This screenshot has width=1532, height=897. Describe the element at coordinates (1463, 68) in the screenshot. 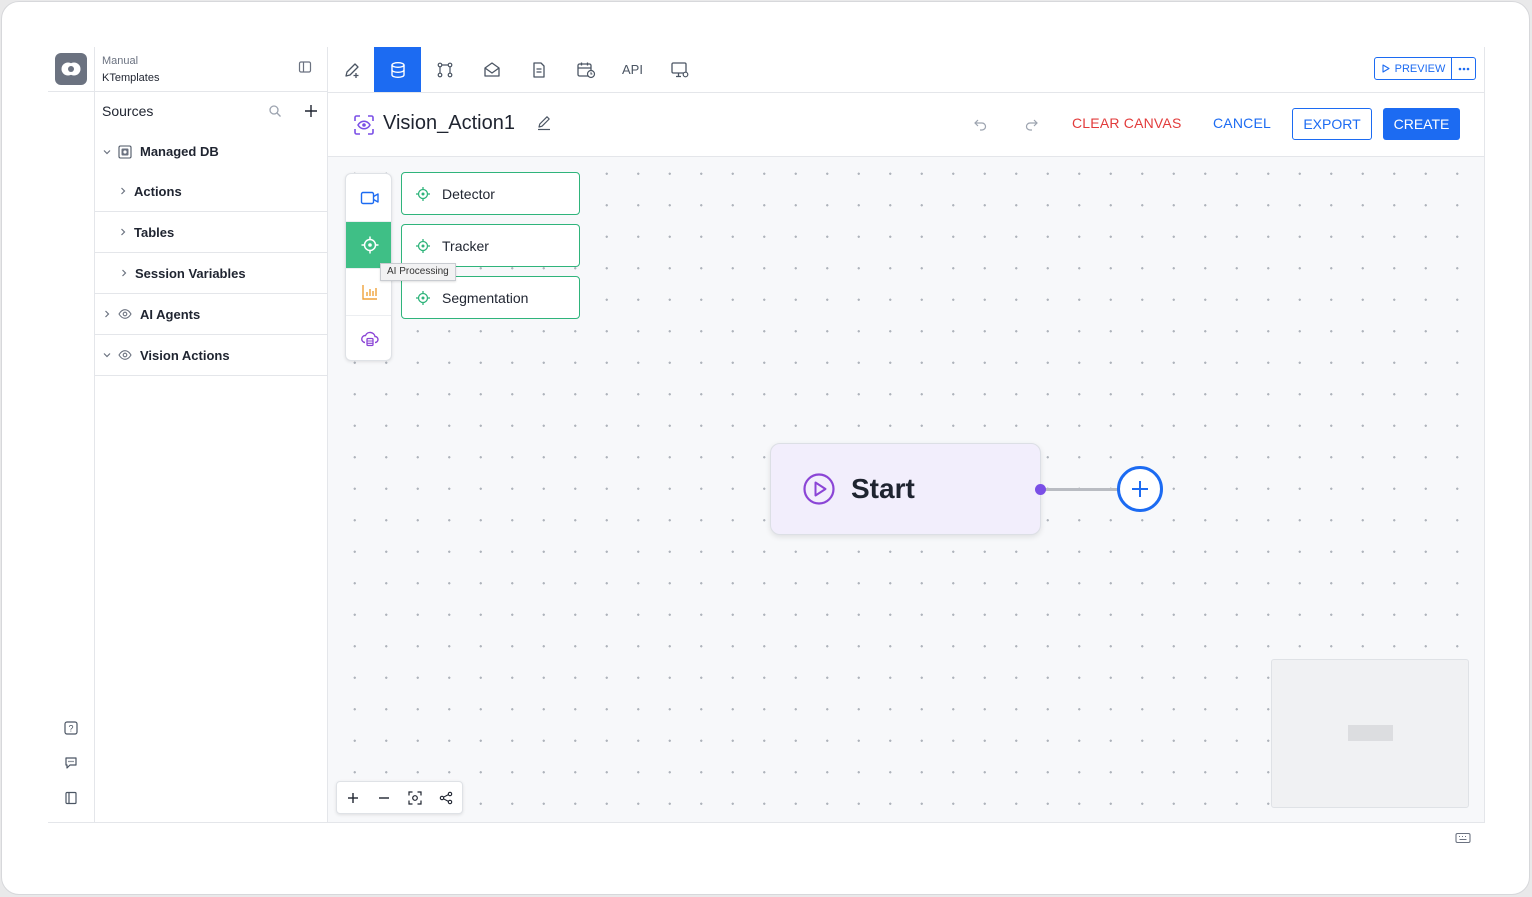

I see `more-options-button` at that location.